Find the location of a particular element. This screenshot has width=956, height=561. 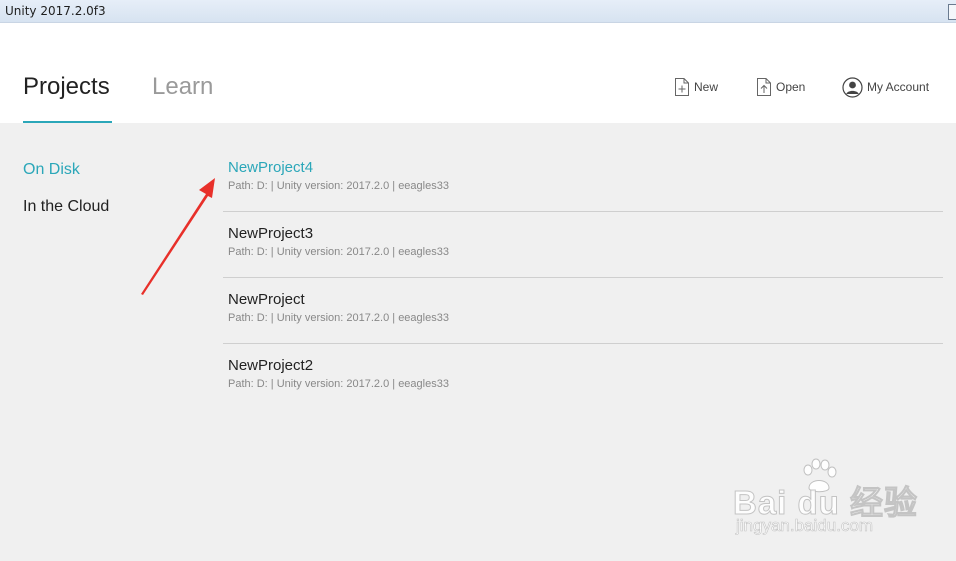

active-tab-indicator is located at coordinates (67, 122).